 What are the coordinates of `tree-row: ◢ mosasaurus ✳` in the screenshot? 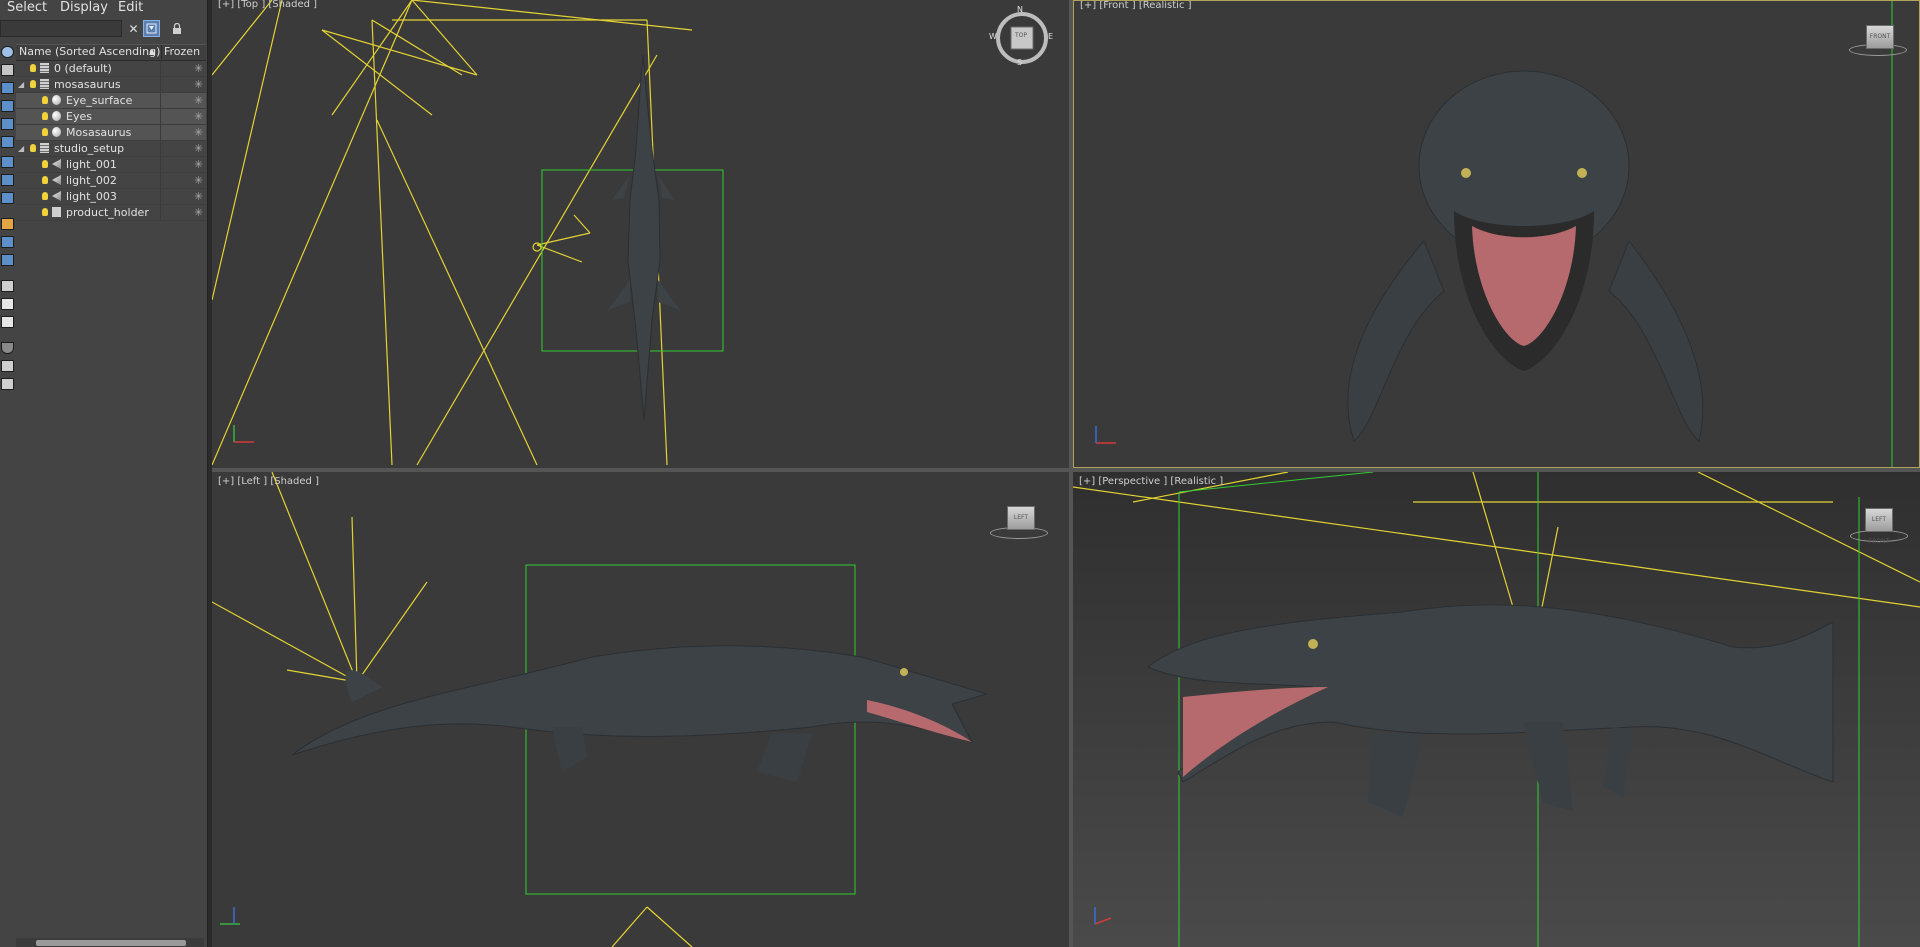 It's located at (111, 85).